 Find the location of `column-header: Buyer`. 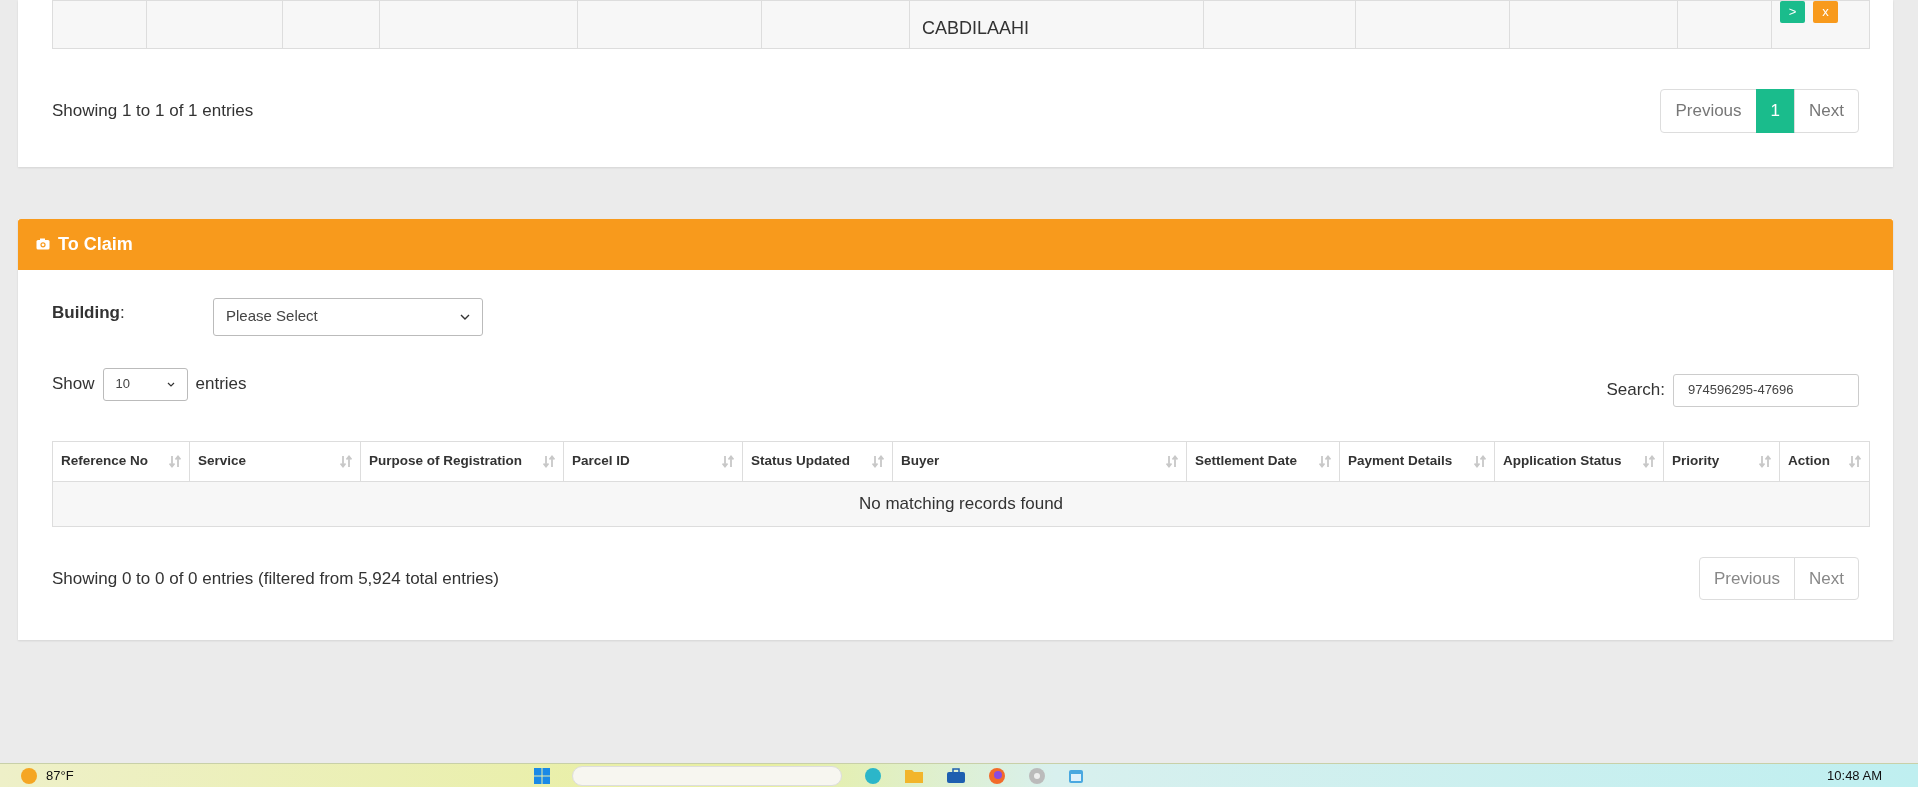

column-header: Buyer is located at coordinates (1039, 461).